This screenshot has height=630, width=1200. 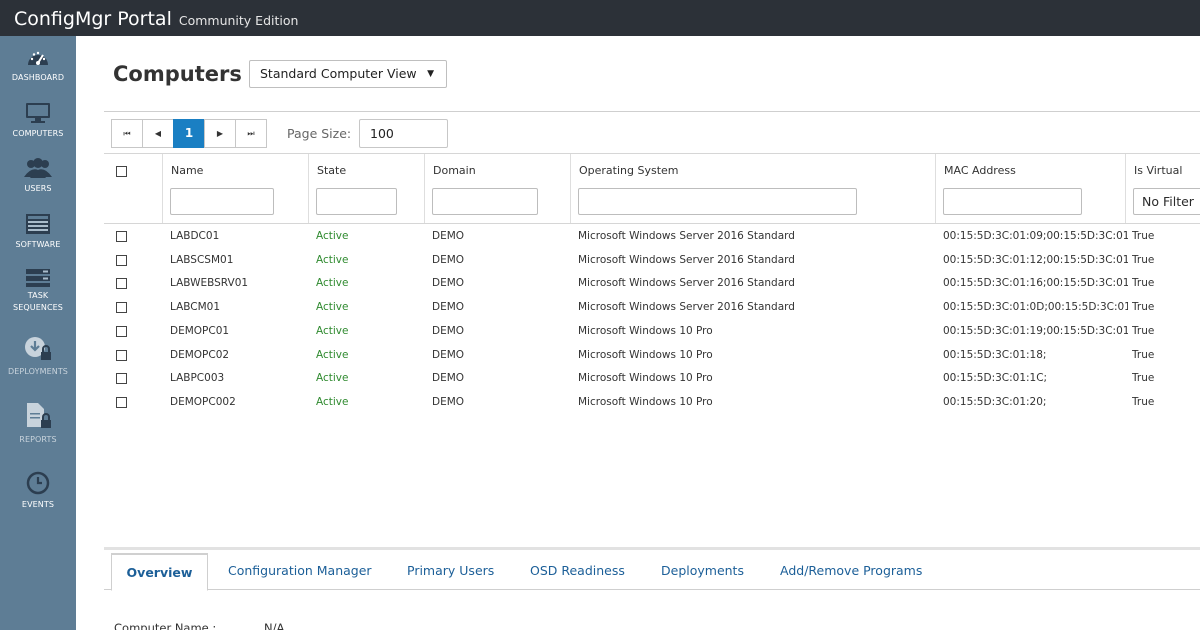 I want to click on cell-name: LABDC01, so click(x=195, y=236).